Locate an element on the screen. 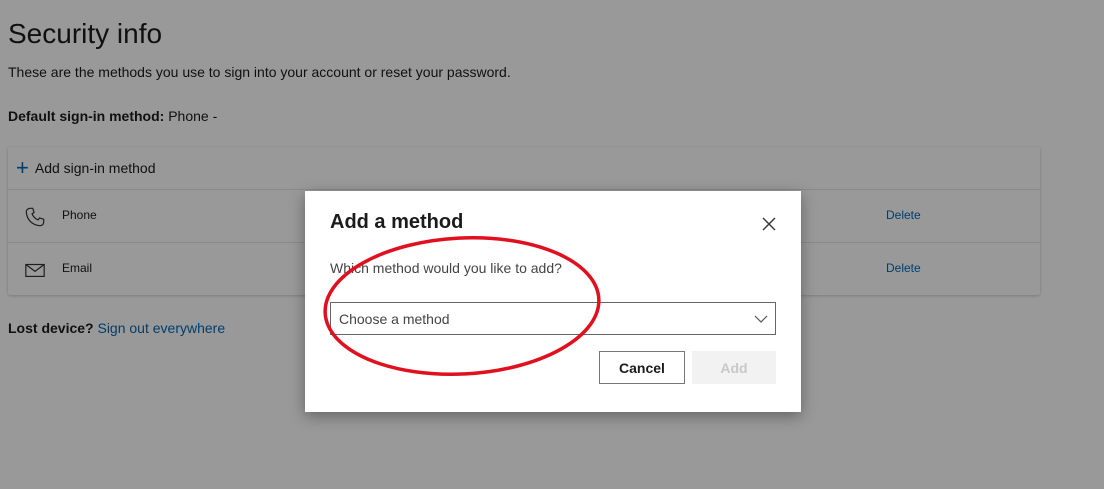 The height and width of the screenshot is (489, 1104). method-select-value: Choose a method is located at coordinates (394, 319).